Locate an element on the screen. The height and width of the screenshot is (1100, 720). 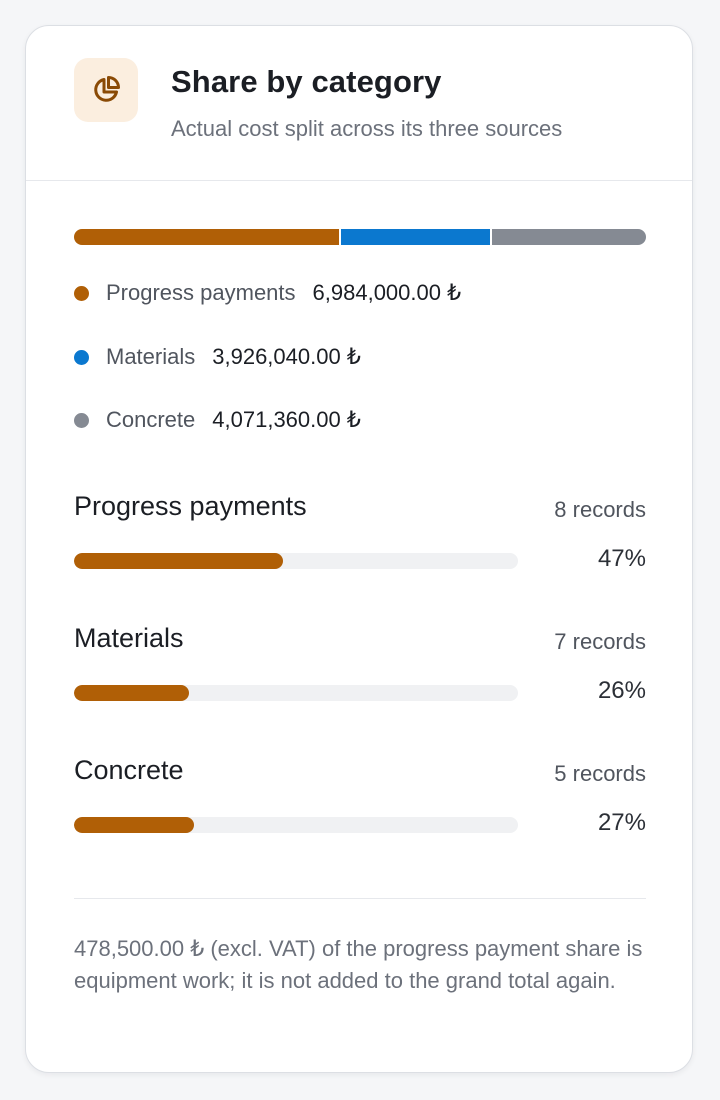
stack-segment-progress-payments is located at coordinates (206, 237).